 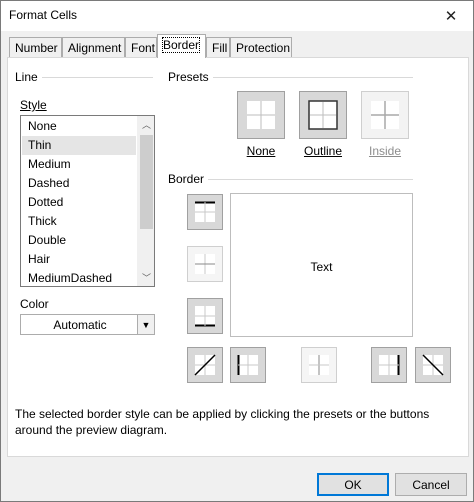 I want to click on scroll-thumb, so click(x=146, y=182).